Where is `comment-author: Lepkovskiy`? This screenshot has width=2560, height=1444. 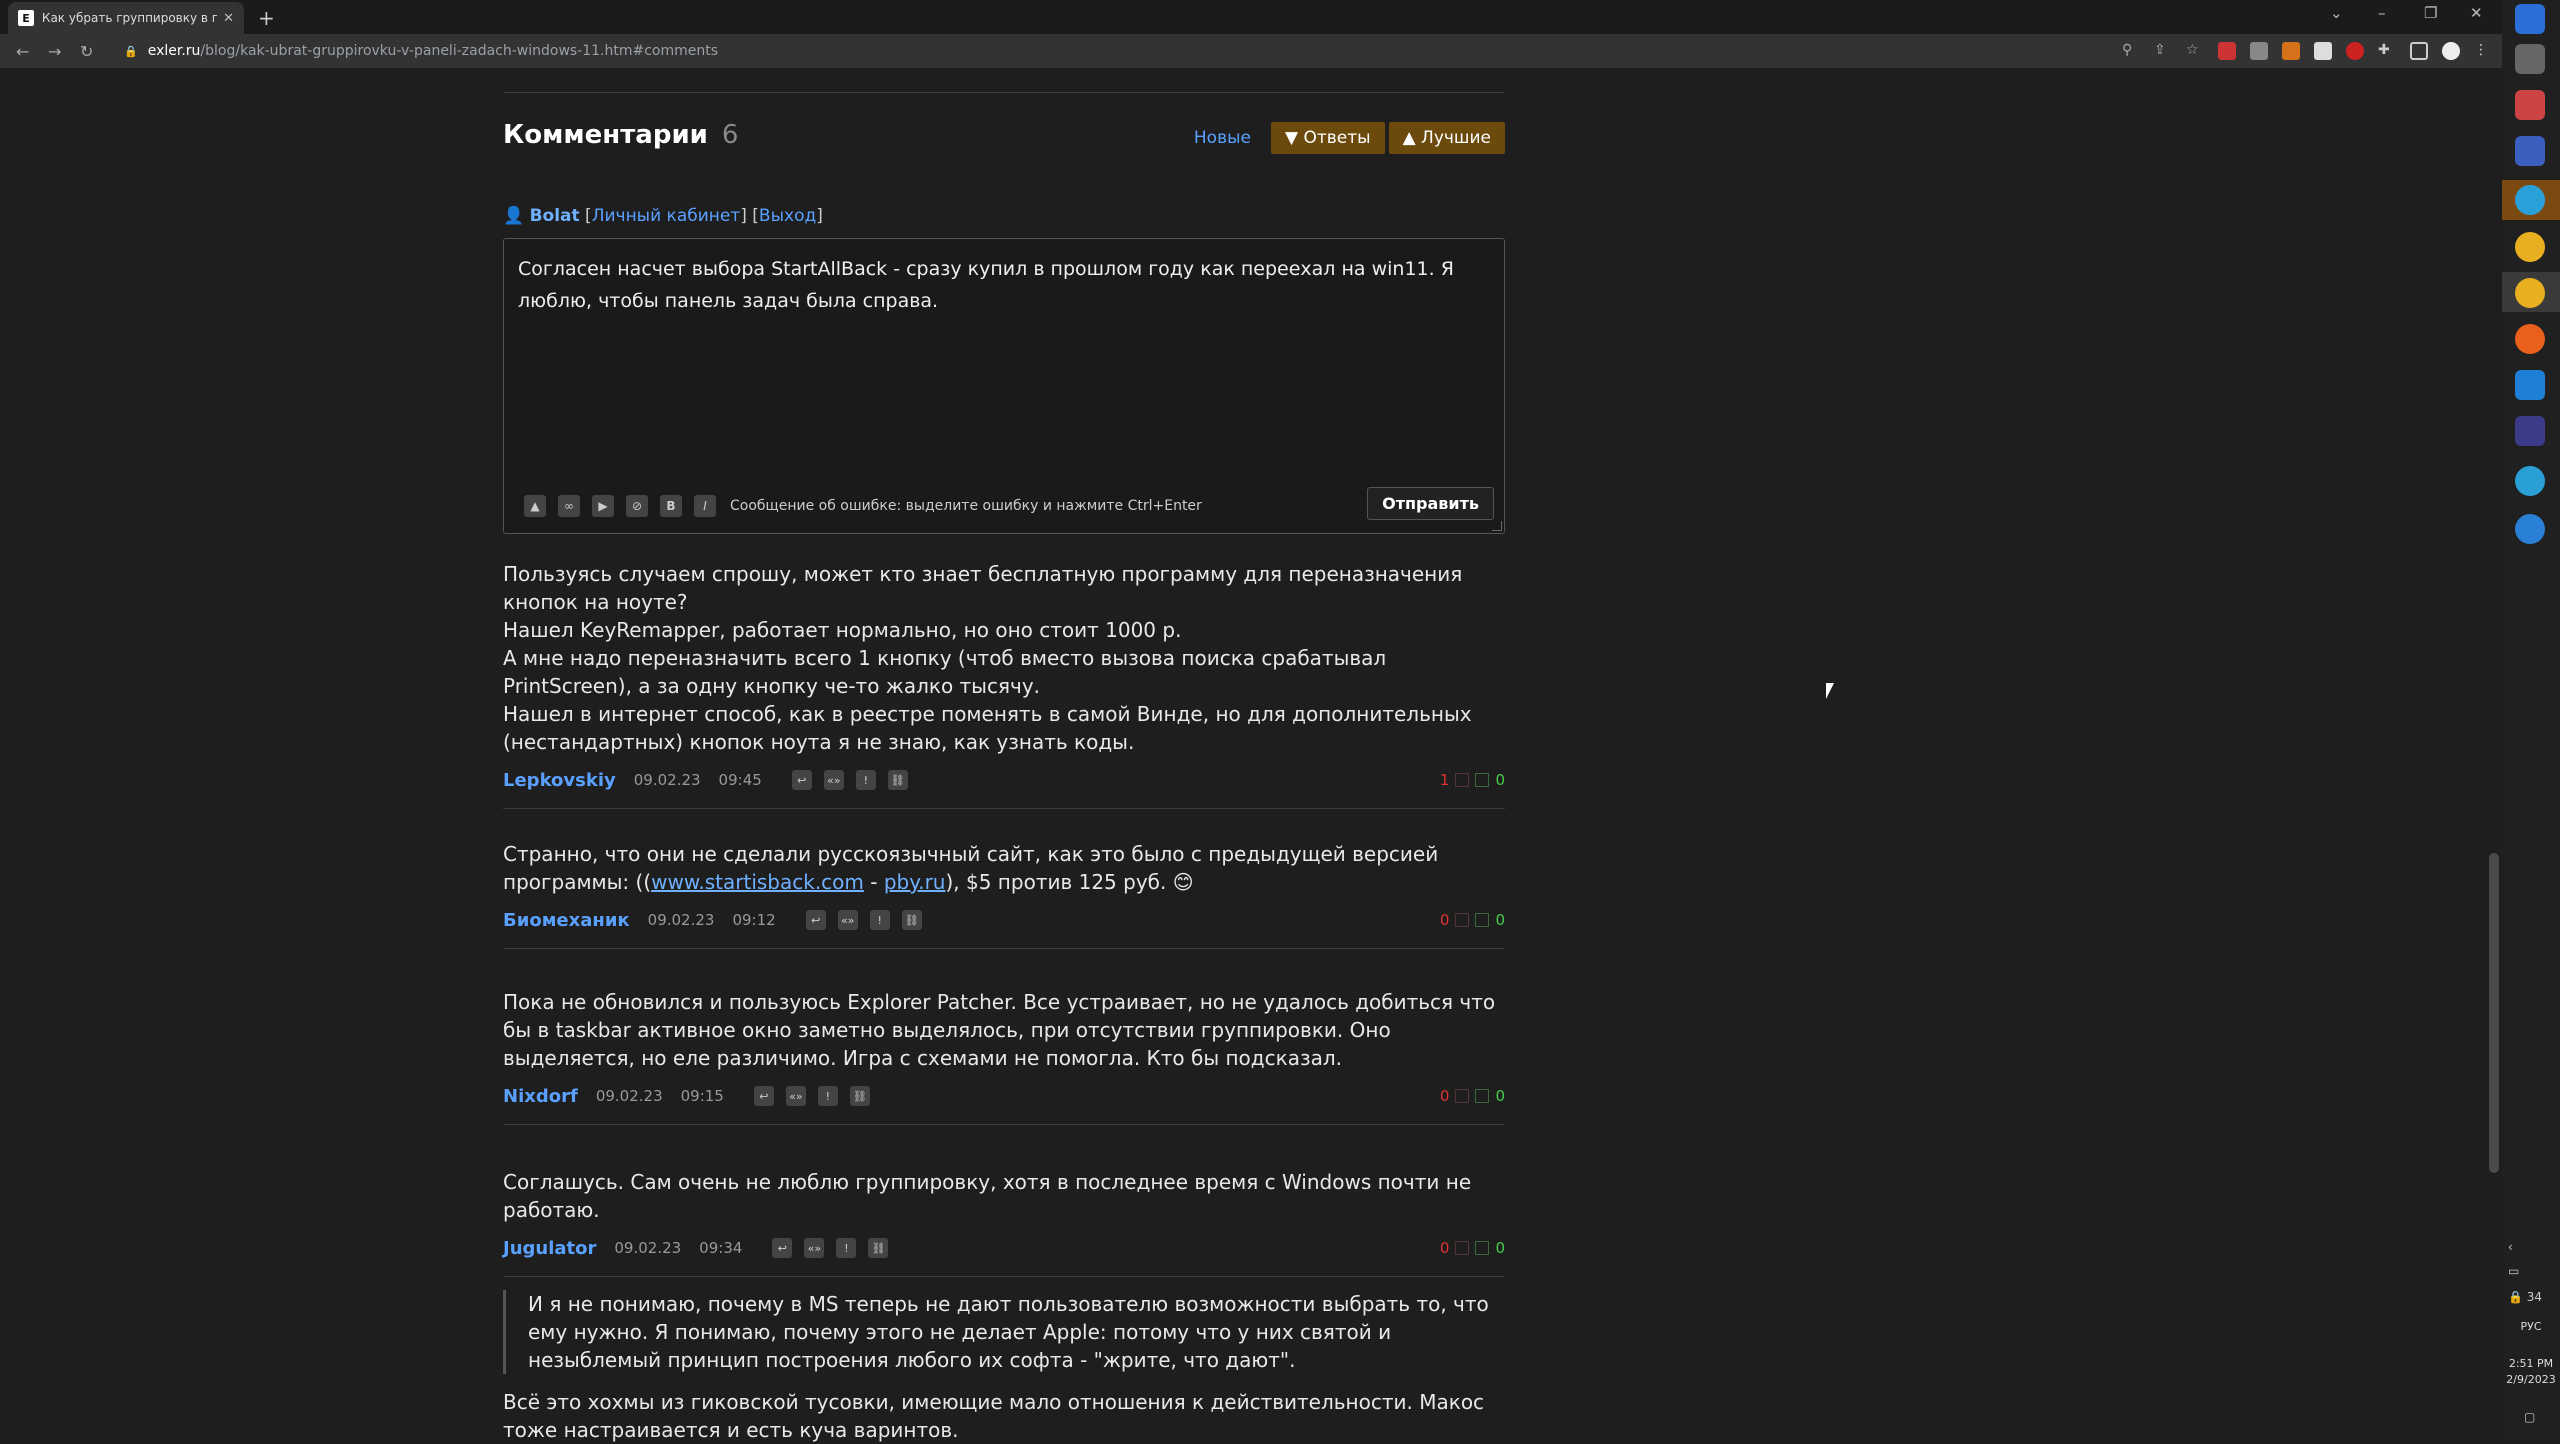 comment-author: Lepkovskiy is located at coordinates (559, 780).